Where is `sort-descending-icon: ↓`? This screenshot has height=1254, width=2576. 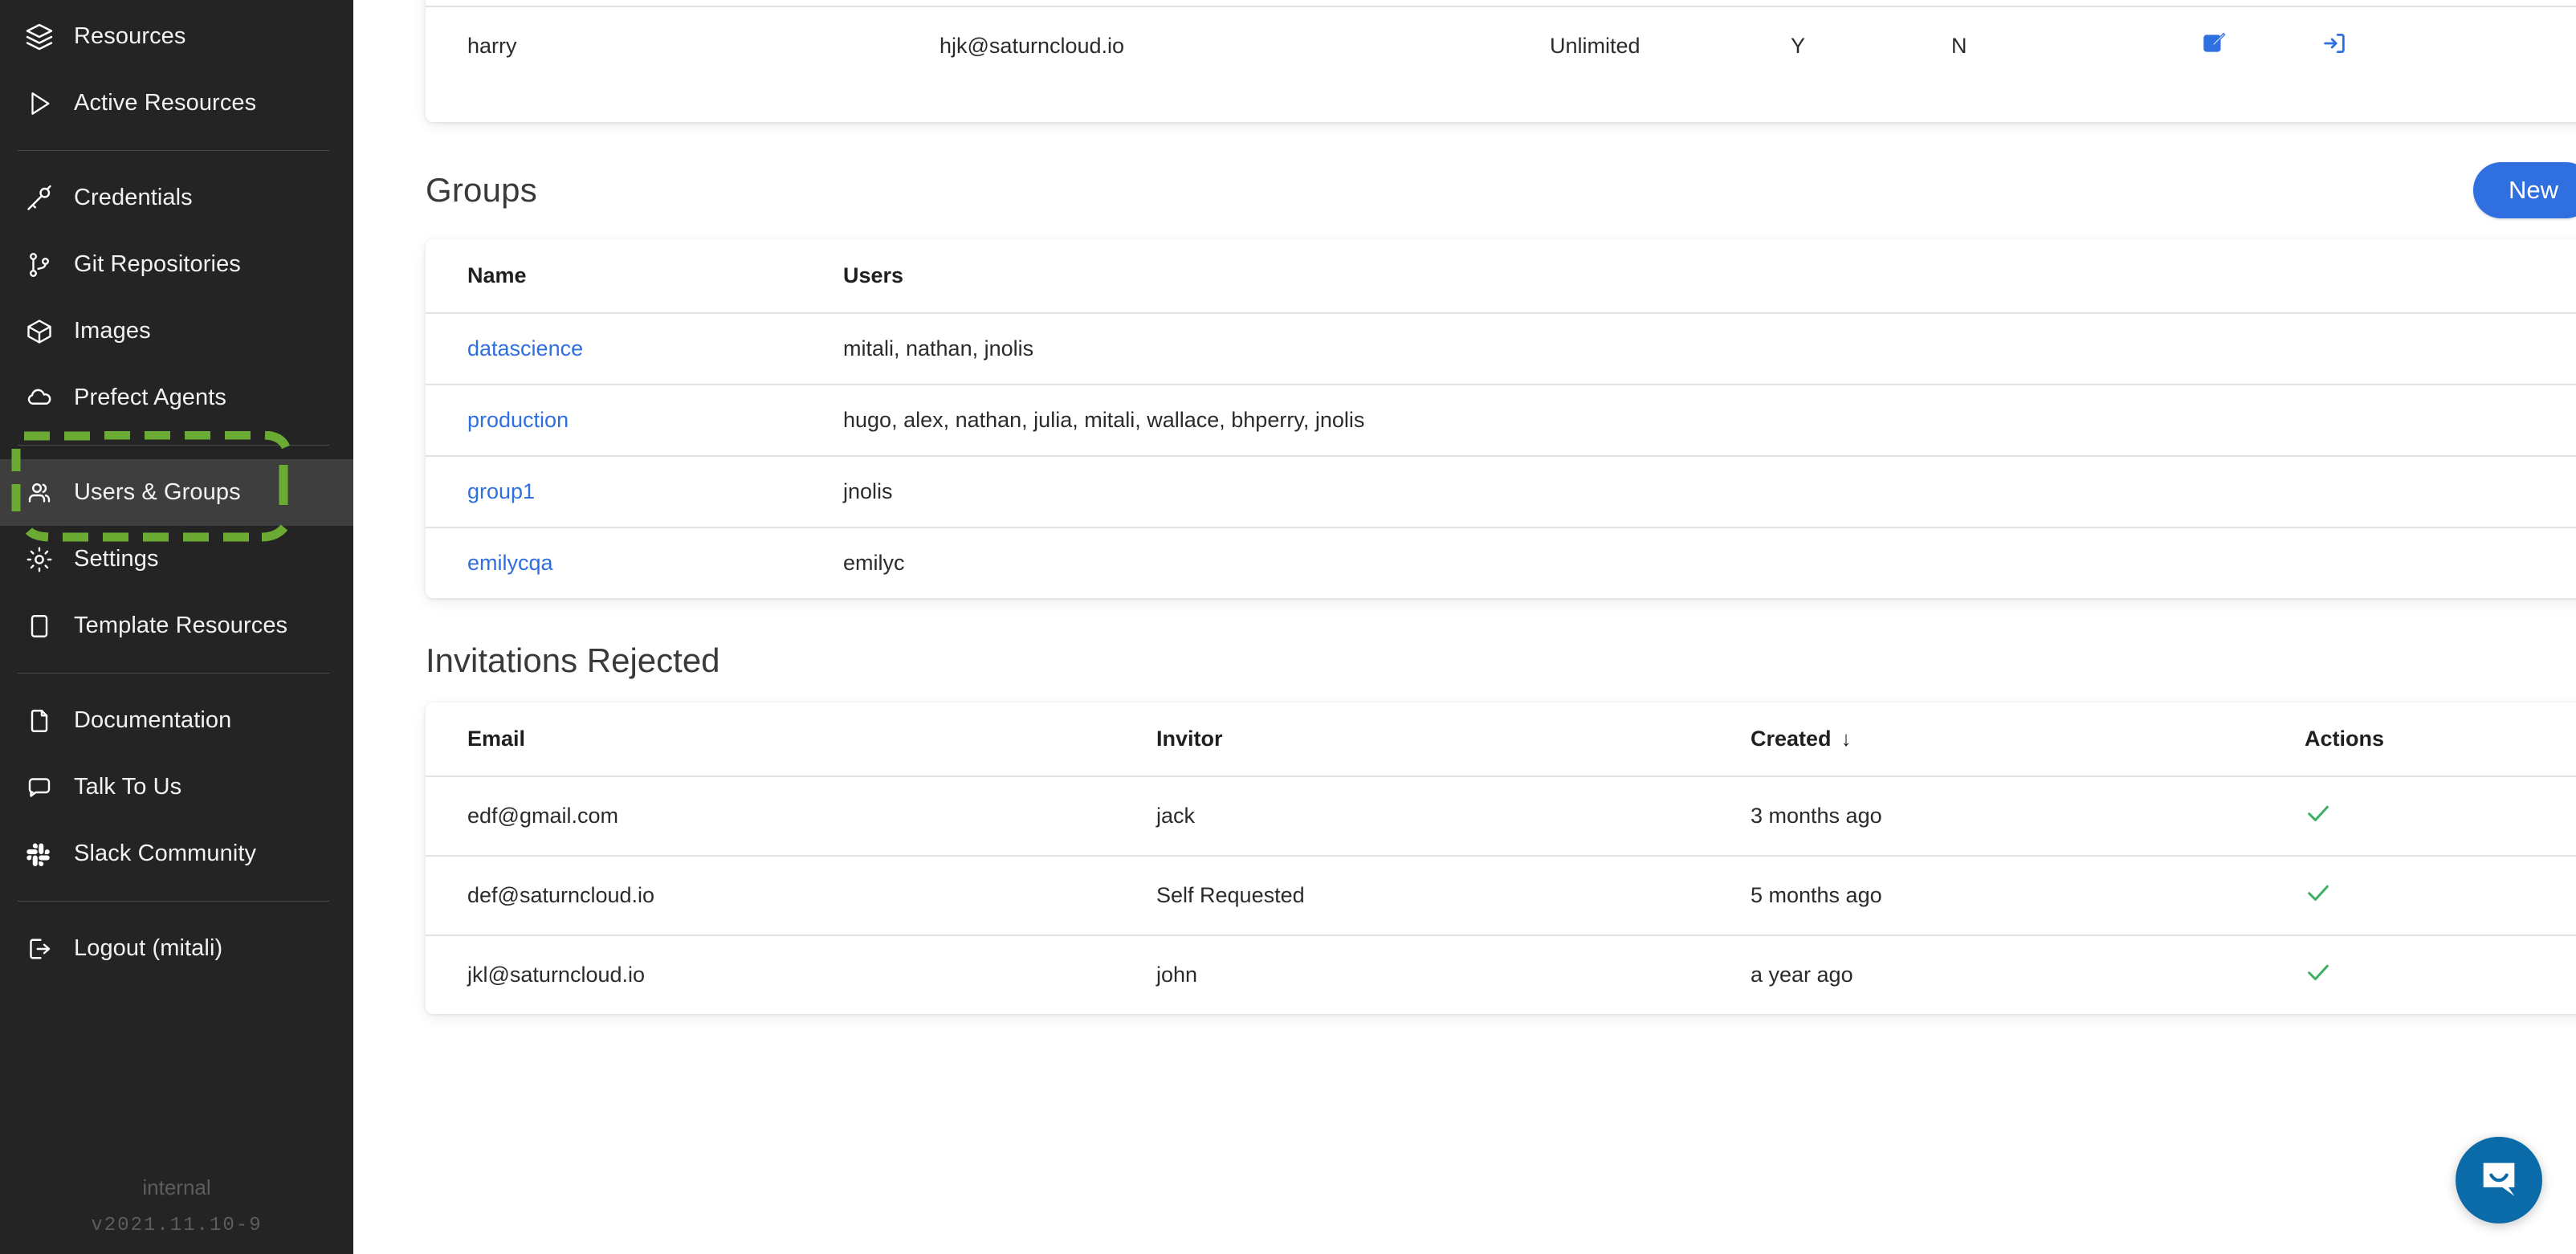 sort-descending-icon: ↓ is located at coordinates (1846, 739).